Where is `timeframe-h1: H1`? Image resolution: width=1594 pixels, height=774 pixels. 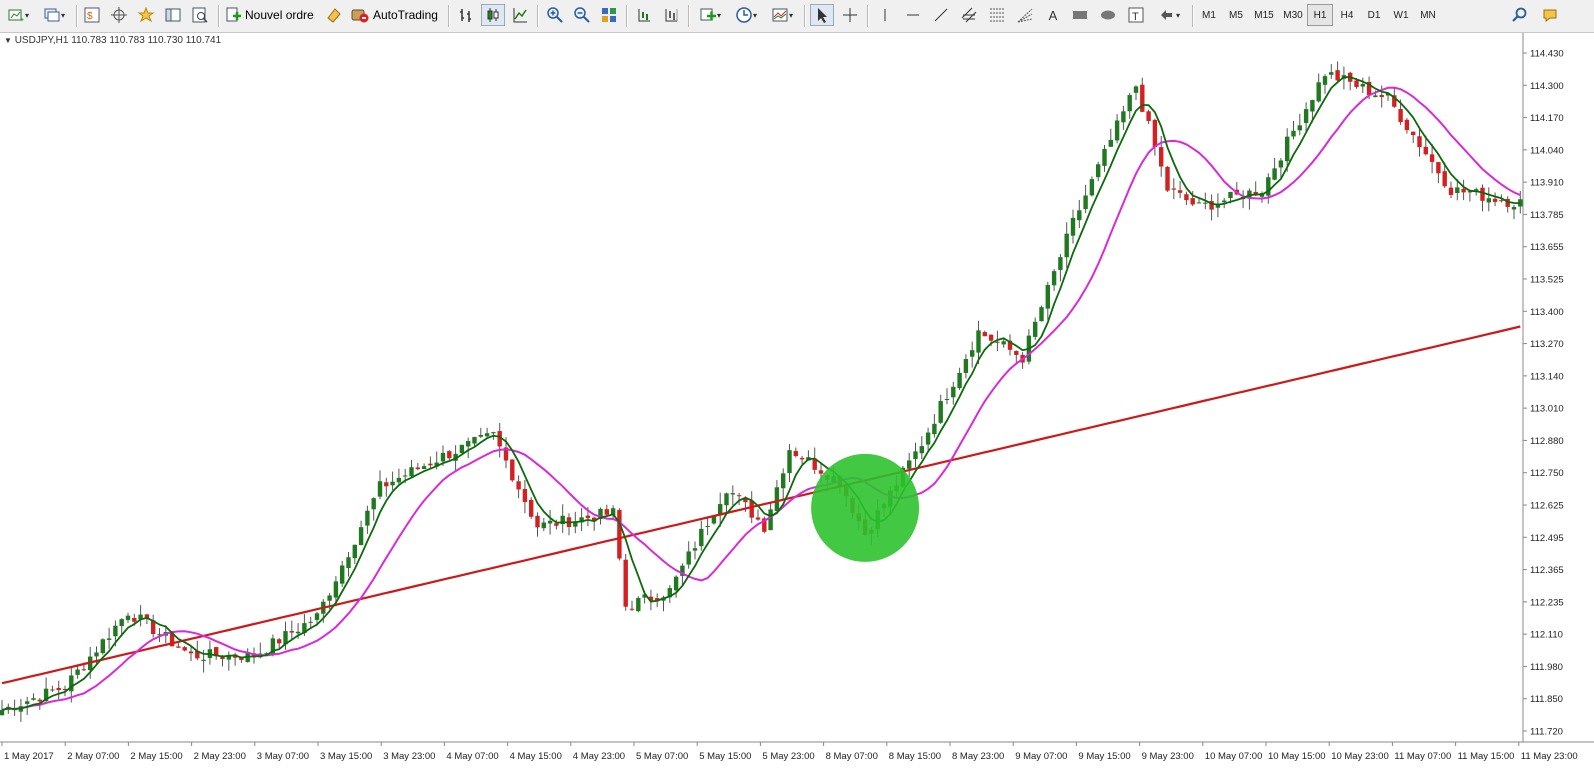 timeframe-h1: H1 is located at coordinates (1320, 15).